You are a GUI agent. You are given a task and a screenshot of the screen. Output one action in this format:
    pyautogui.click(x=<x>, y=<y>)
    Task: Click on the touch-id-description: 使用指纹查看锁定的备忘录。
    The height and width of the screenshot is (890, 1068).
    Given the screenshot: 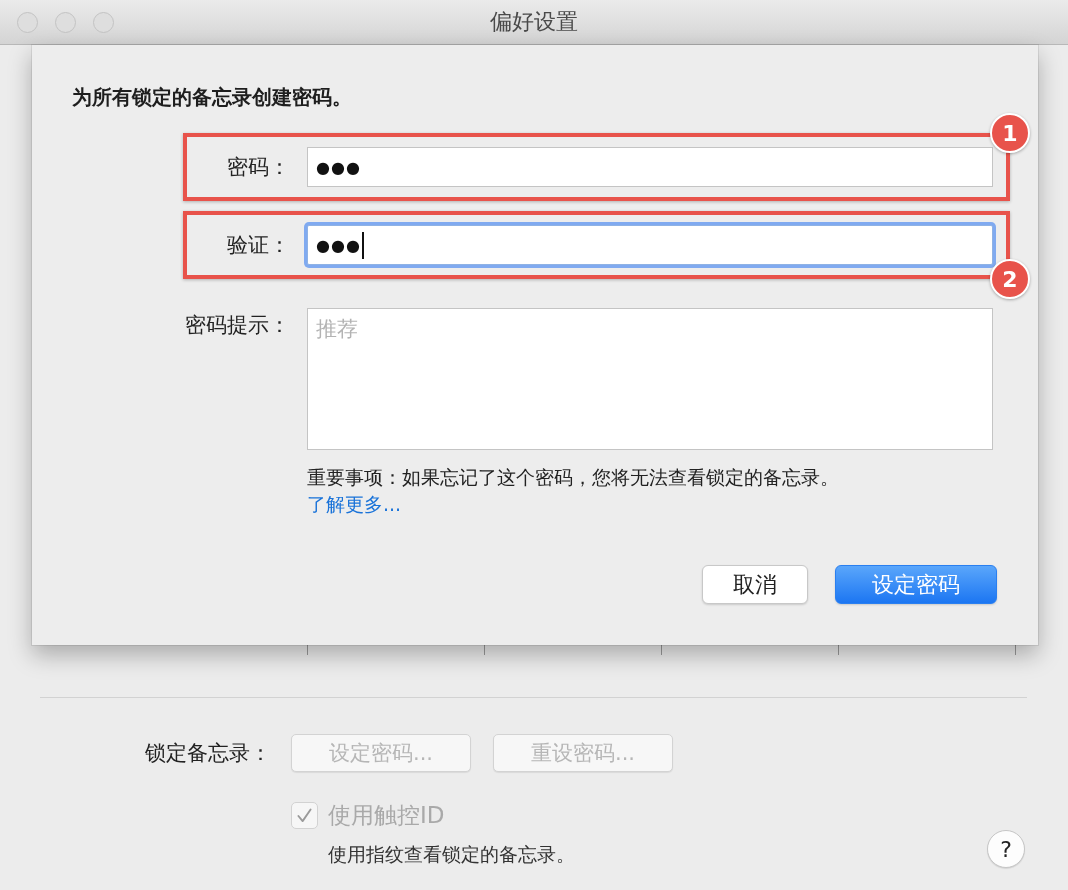 What is the action you would take?
    pyautogui.click(x=451, y=854)
    